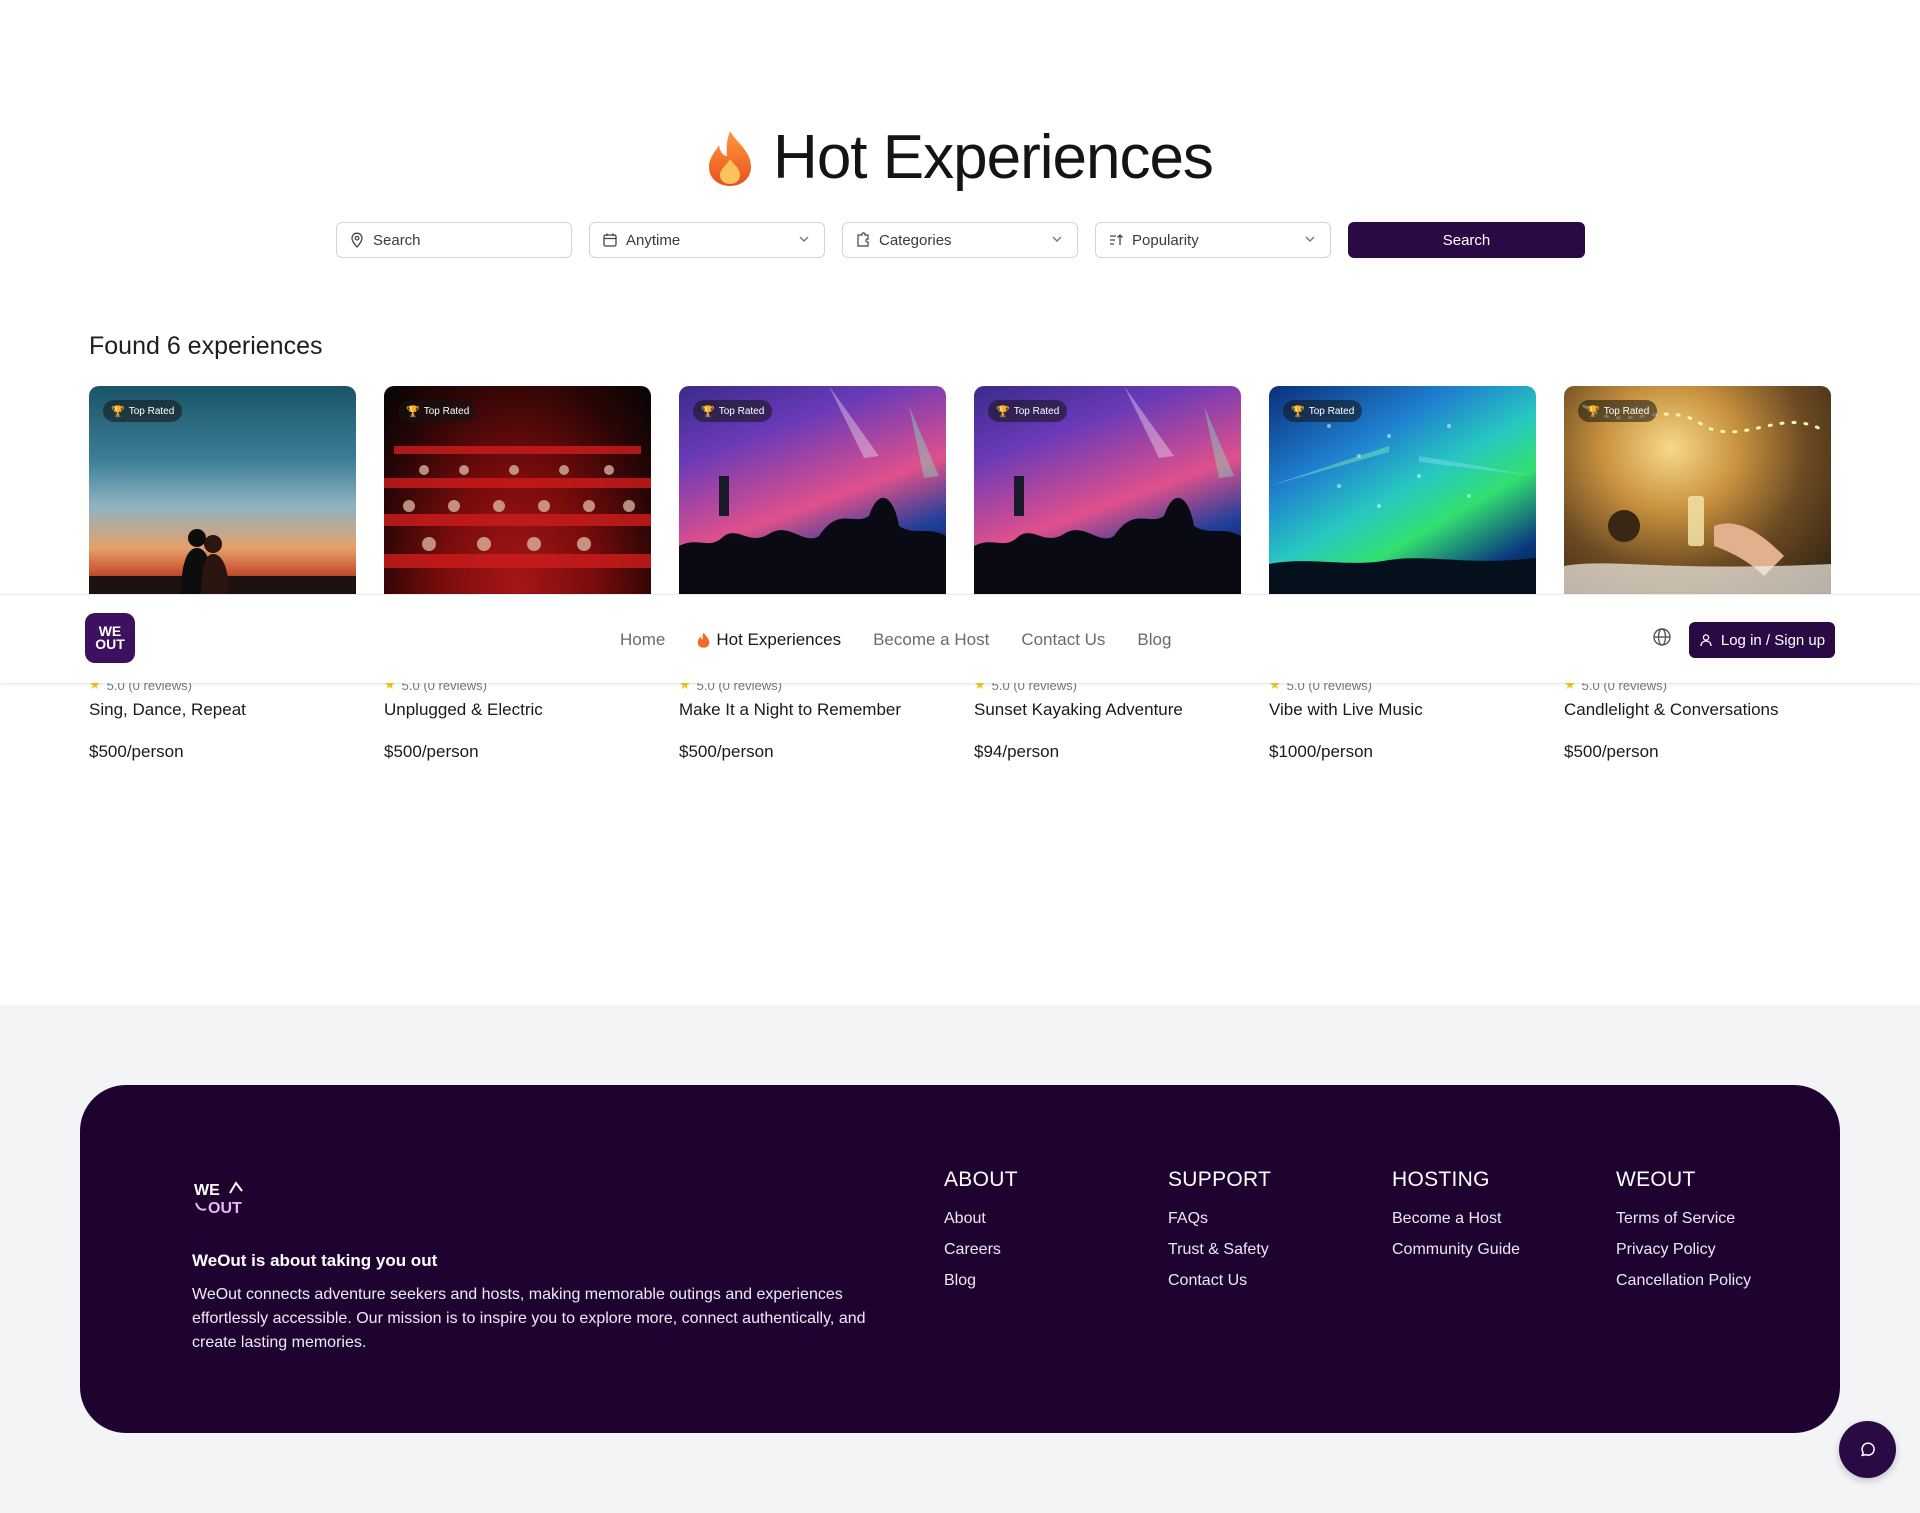 The height and width of the screenshot is (1513, 1920). Describe the element at coordinates (779, 639) in the screenshot. I see `nav-hot-experiences-label: Hot Experiences` at that location.